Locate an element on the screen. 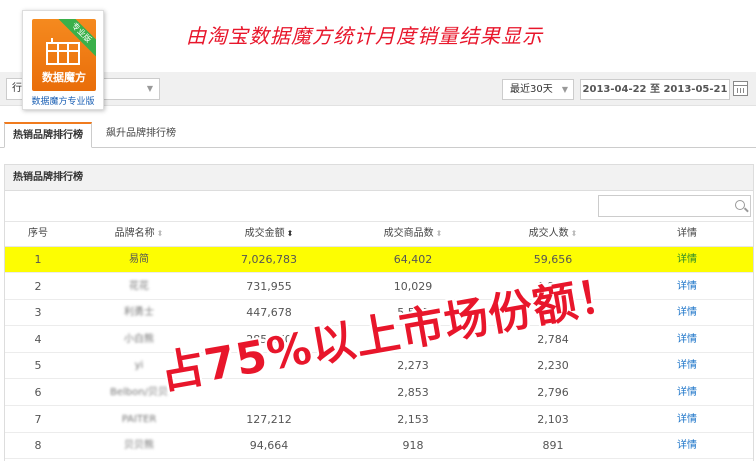 This screenshot has width=756, height=461. table-row: 6 Belbon/贝贝 2,853 2,796 详情 is located at coordinates (379, 393).